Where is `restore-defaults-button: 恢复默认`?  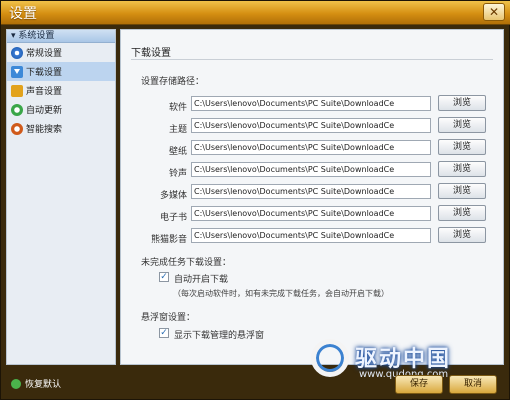
restore-defaults-button: 恢复默认 is located at coordinates (36, 383).